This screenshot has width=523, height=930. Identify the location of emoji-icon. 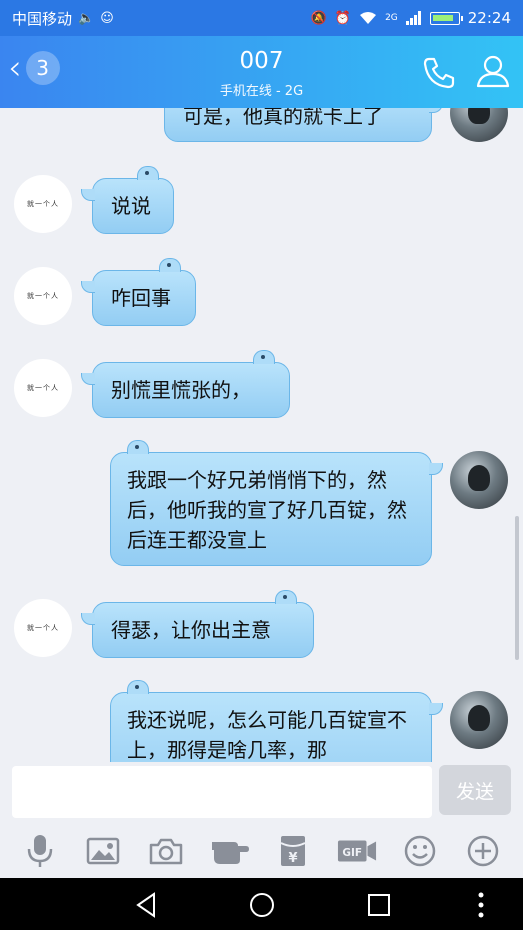
(420, 851).